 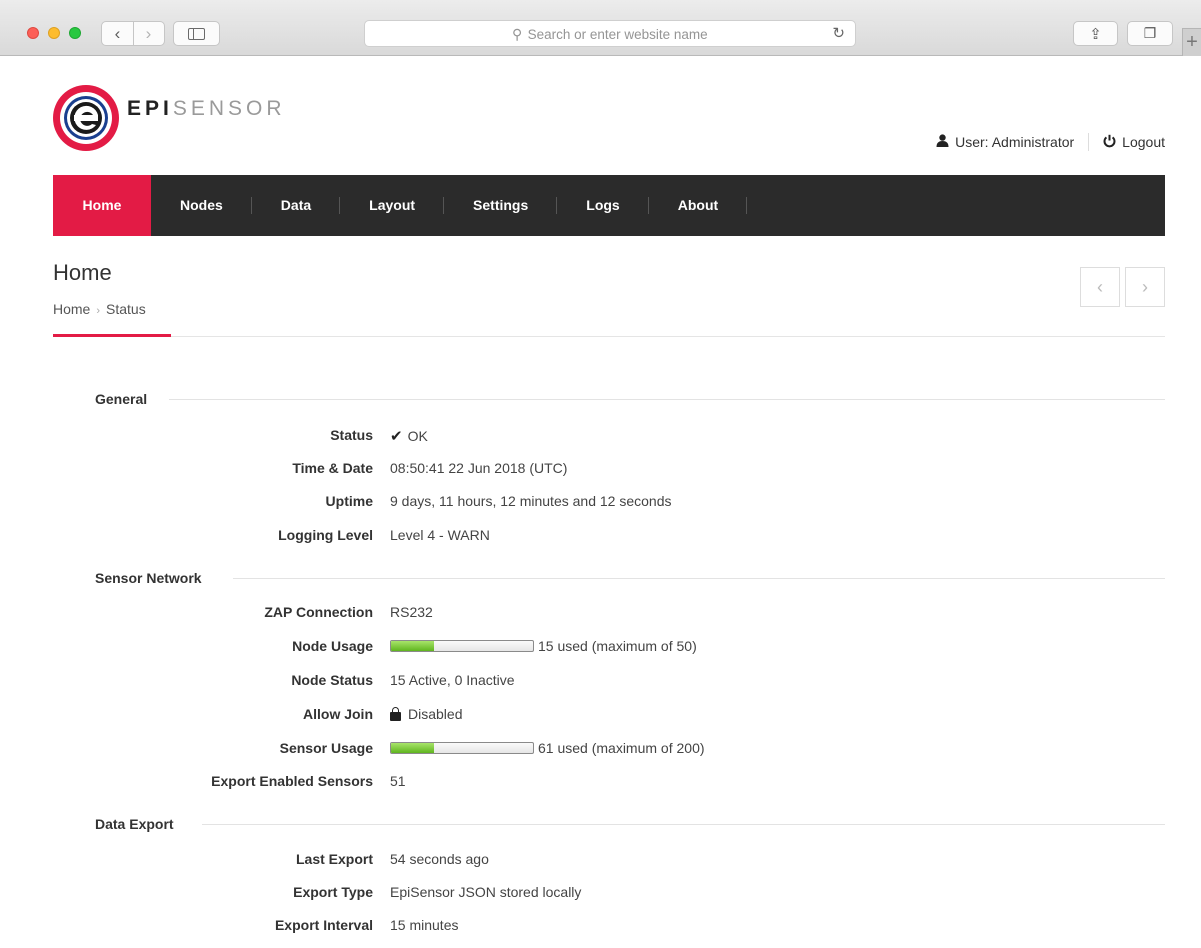 What do you see at coordinates (338, 714) in the screenshot?
I see `row-label: Allow Join` at bounding box center [338, 714].